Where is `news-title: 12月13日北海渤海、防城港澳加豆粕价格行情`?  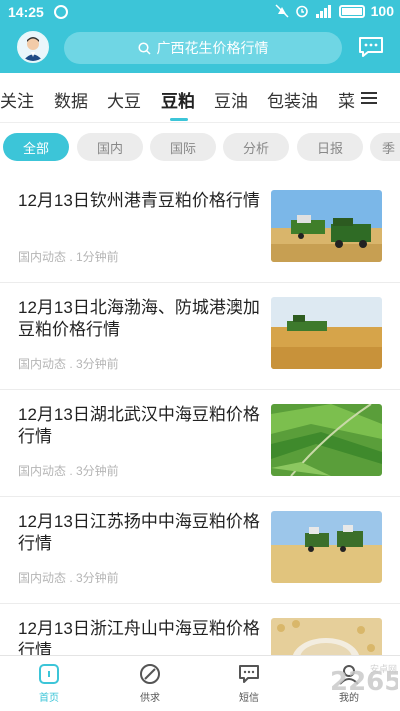
news-title: 12月13日北海渤海、防城港澳加豆粕价格行情 is located at coordinates (139, 318).